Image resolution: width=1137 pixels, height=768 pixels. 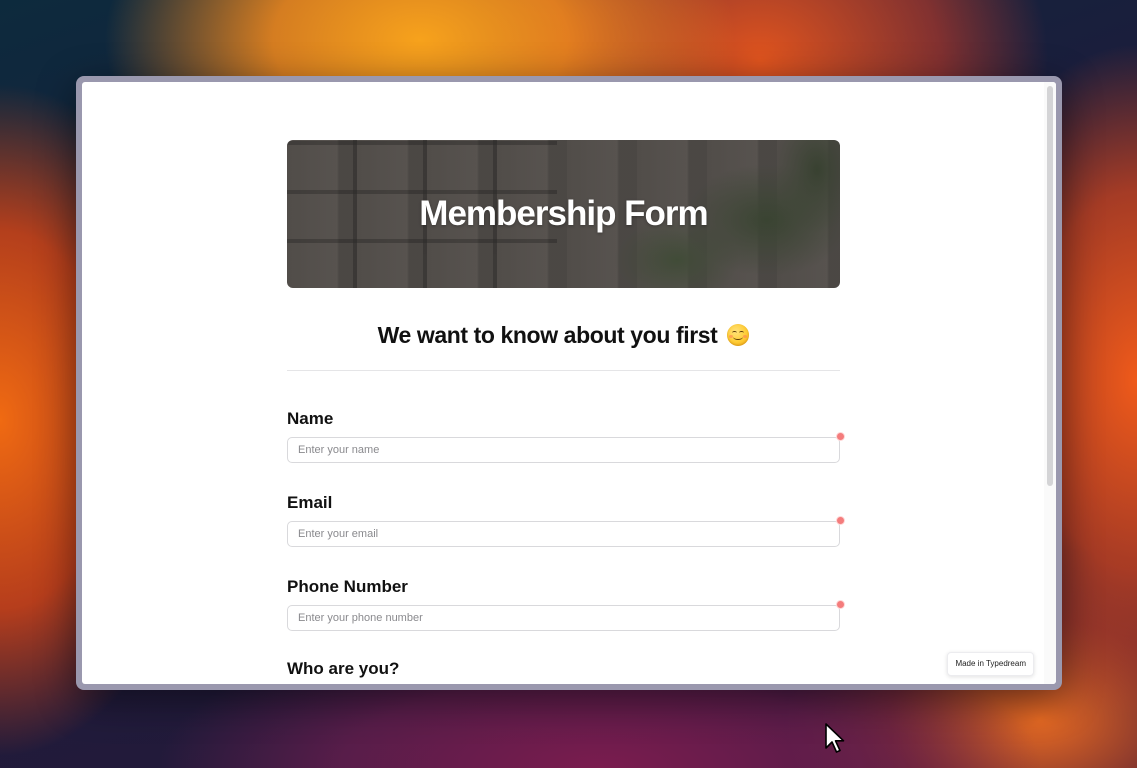 I want to click on scrollbar, so click(x=1050, y=383).